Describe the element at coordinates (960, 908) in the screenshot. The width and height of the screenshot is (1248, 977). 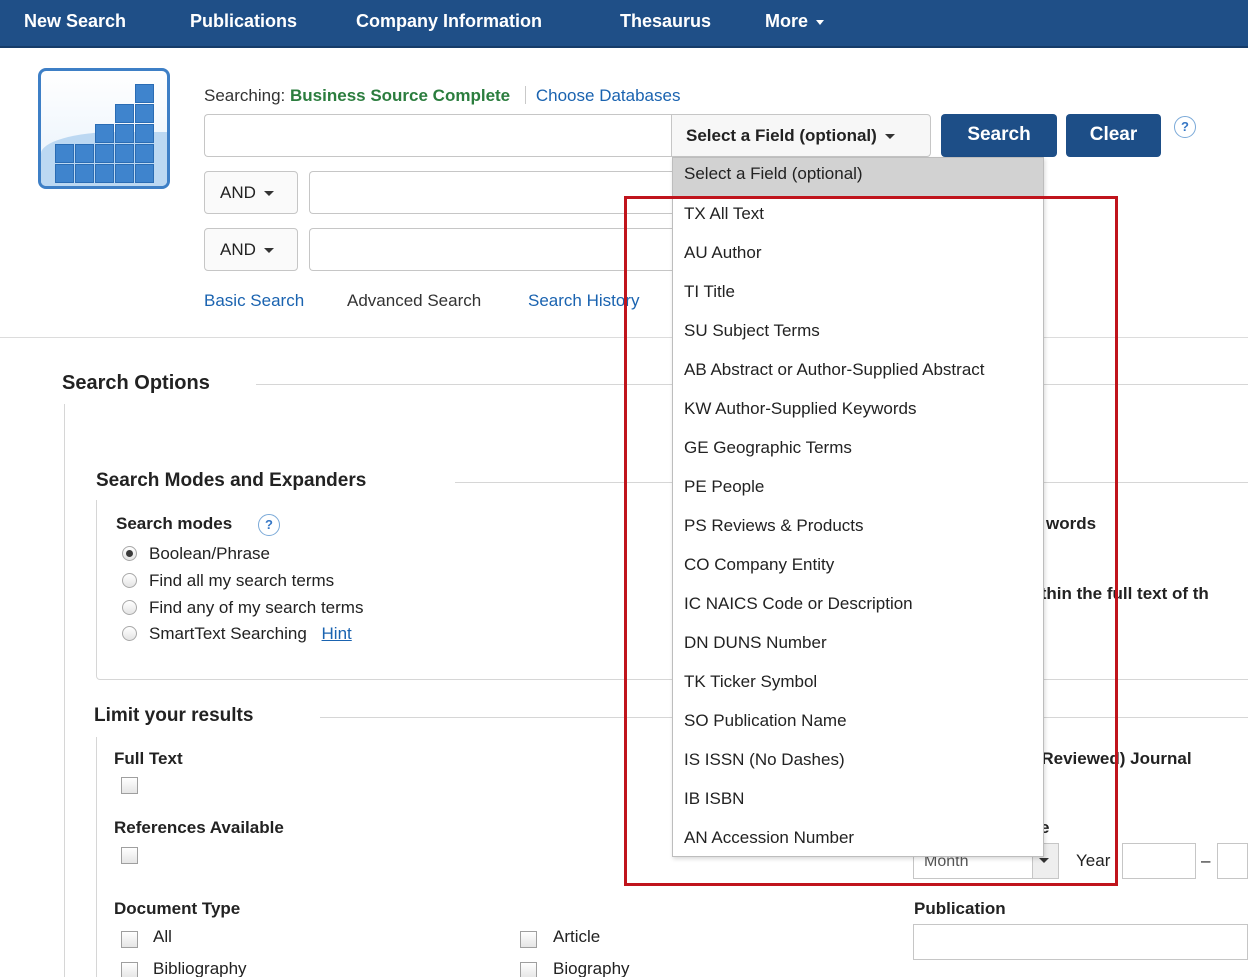
I see `publication-label: Publication` at that location.